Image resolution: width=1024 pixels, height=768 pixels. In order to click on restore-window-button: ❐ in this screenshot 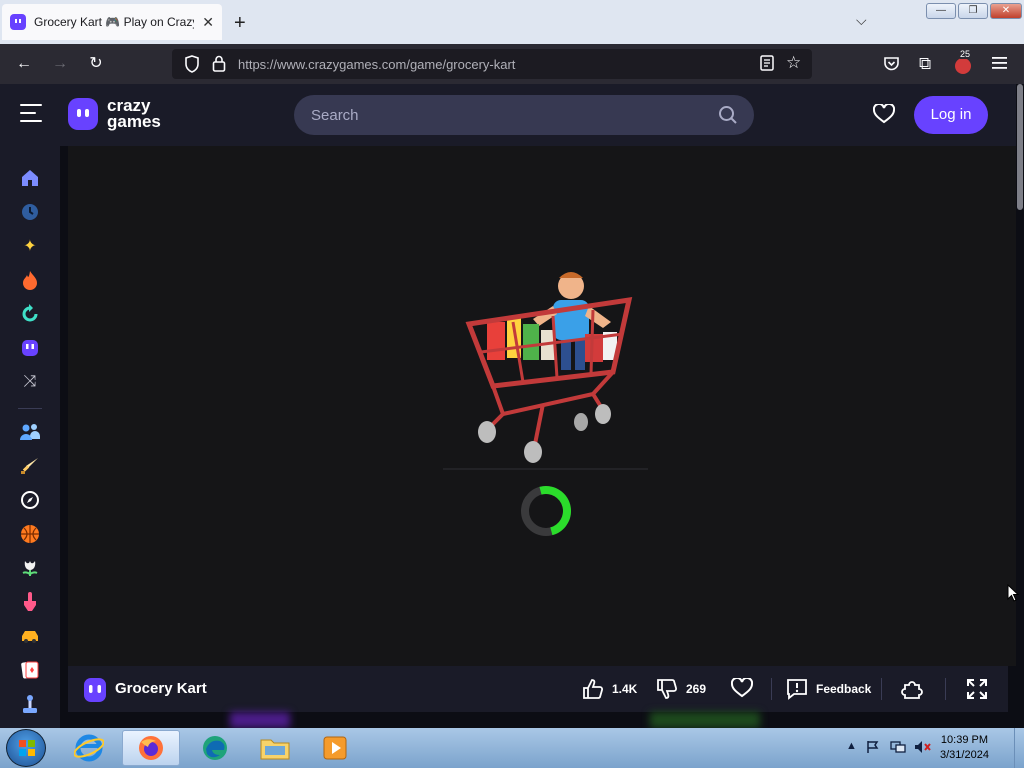, I will do `click(973, 11)`.